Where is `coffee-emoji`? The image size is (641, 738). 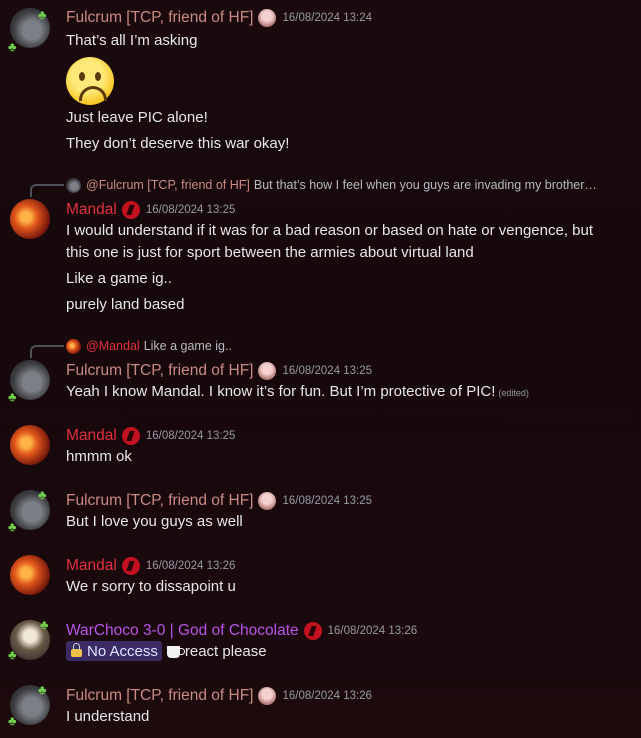
coffee-emoji is located at coordinates (175, 652).